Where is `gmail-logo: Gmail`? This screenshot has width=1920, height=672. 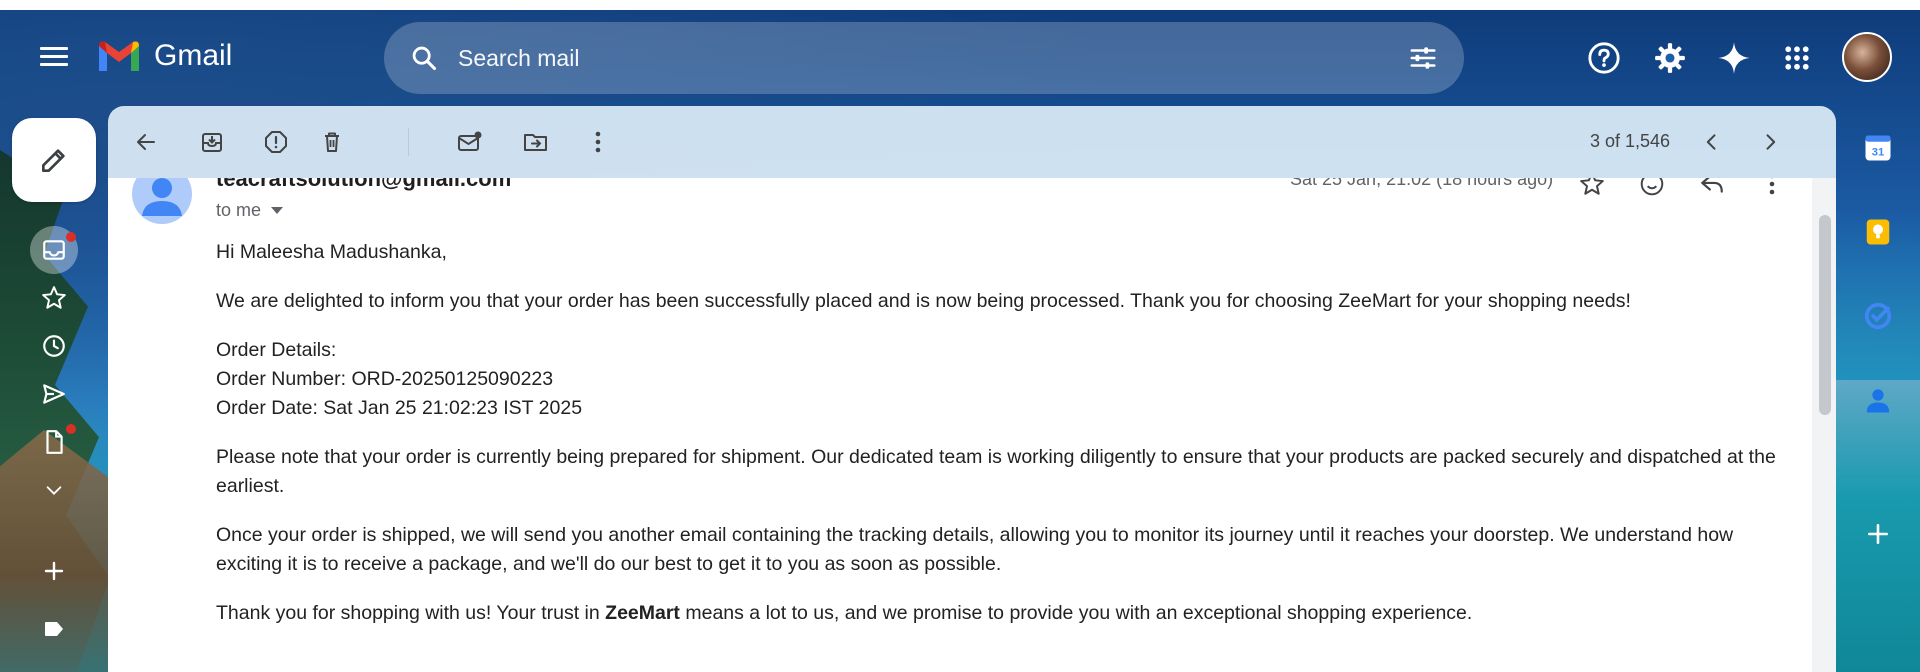
gmail-logo: Gmail is located at coordinates (164, 56).